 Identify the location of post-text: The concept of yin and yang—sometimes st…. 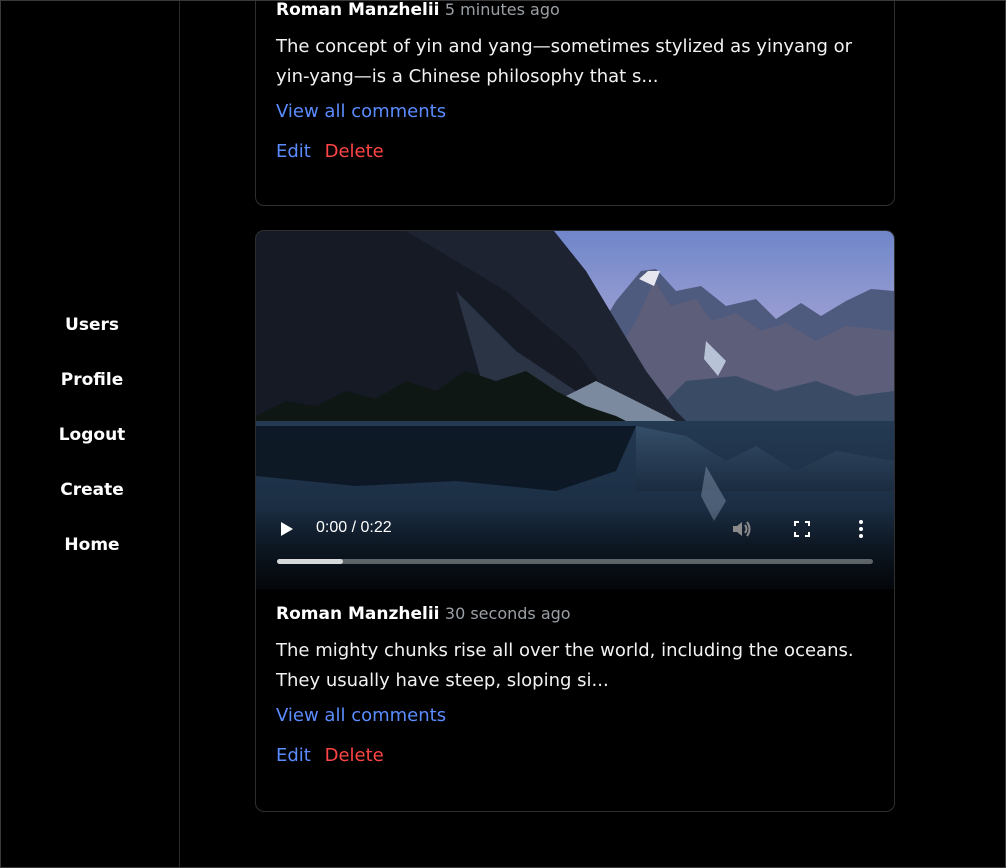
(575, 62).